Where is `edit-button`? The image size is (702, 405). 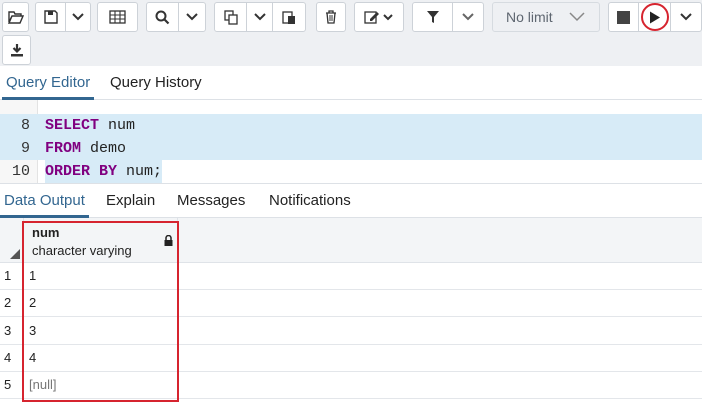
edit-button is located at coordinates (379, 17).